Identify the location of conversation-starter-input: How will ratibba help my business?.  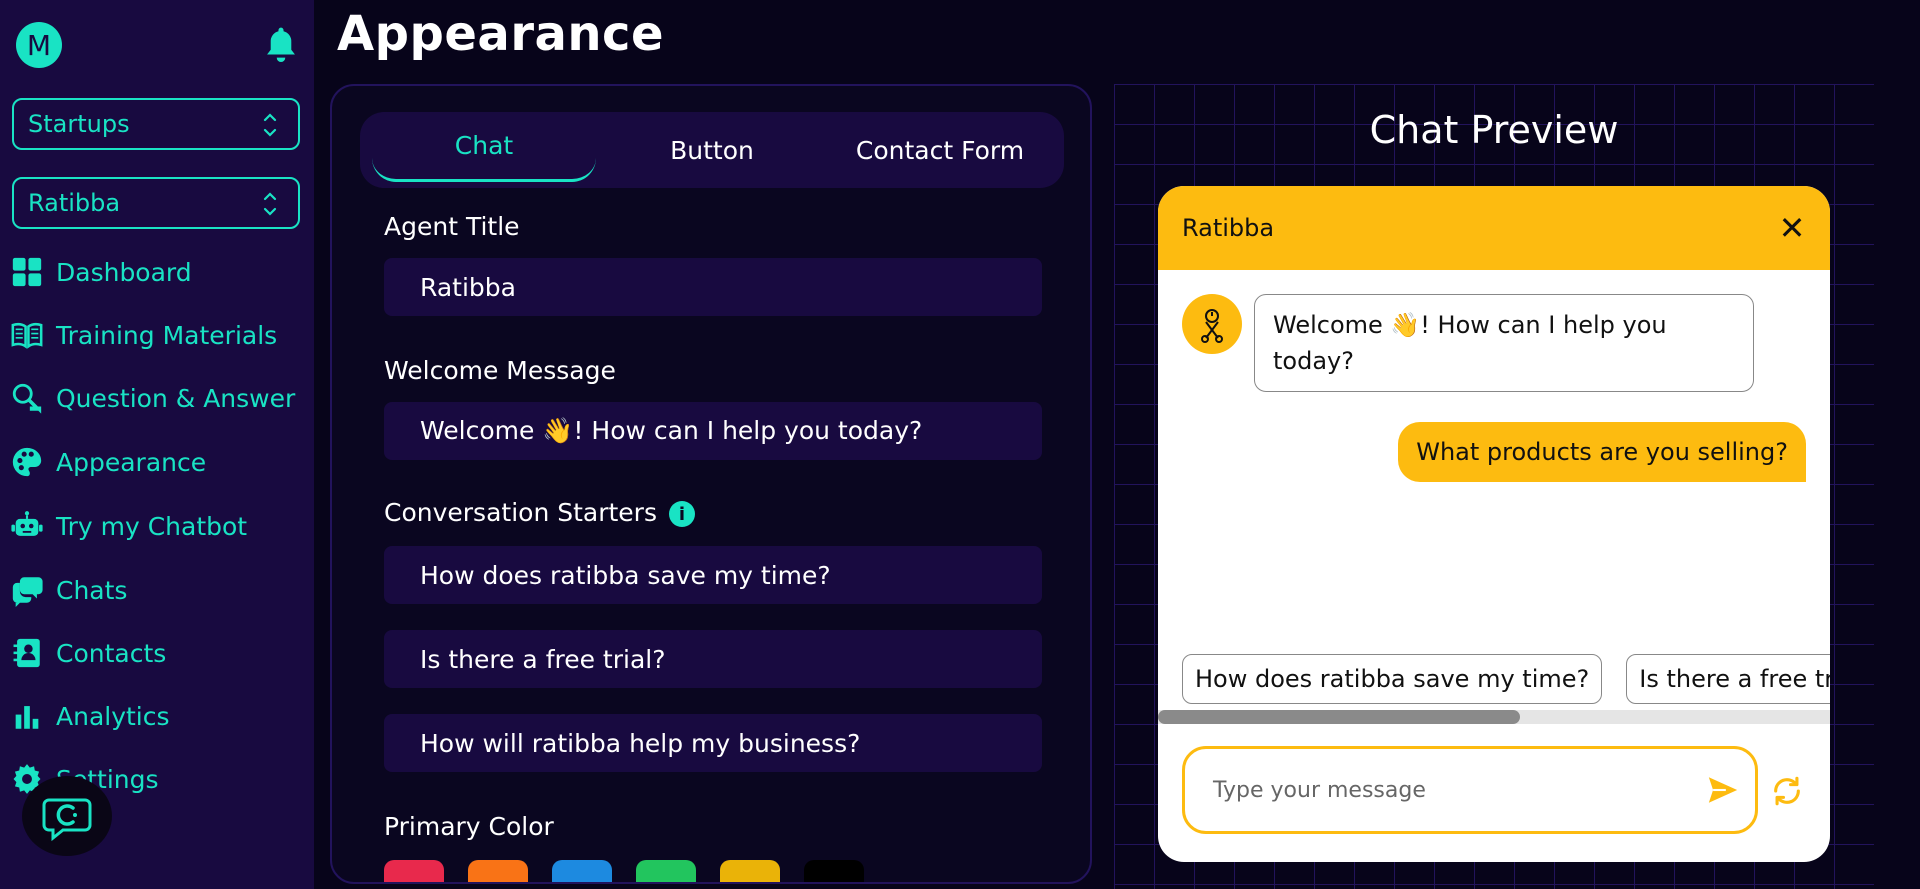
(713, 743).